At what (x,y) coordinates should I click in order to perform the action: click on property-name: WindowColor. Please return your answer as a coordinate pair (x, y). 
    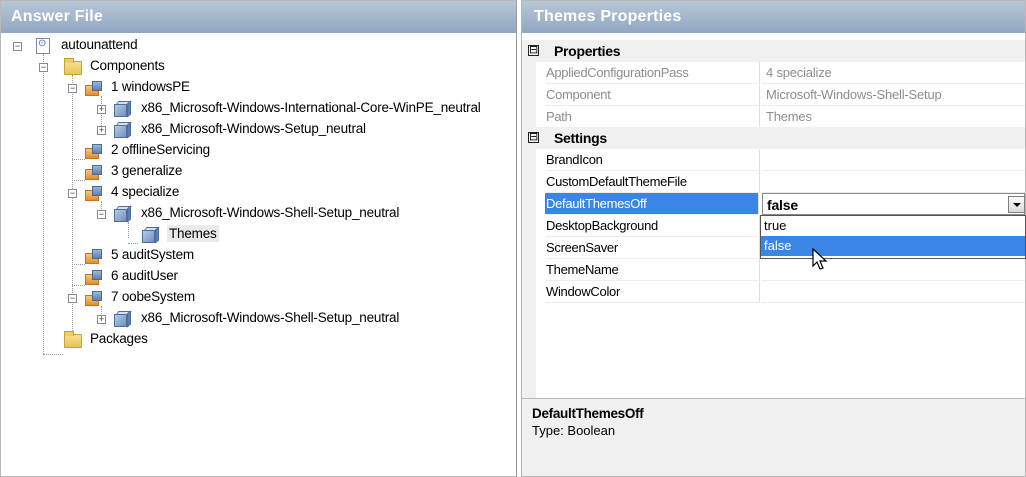
    Looking at the image, I should click on (653, 292).